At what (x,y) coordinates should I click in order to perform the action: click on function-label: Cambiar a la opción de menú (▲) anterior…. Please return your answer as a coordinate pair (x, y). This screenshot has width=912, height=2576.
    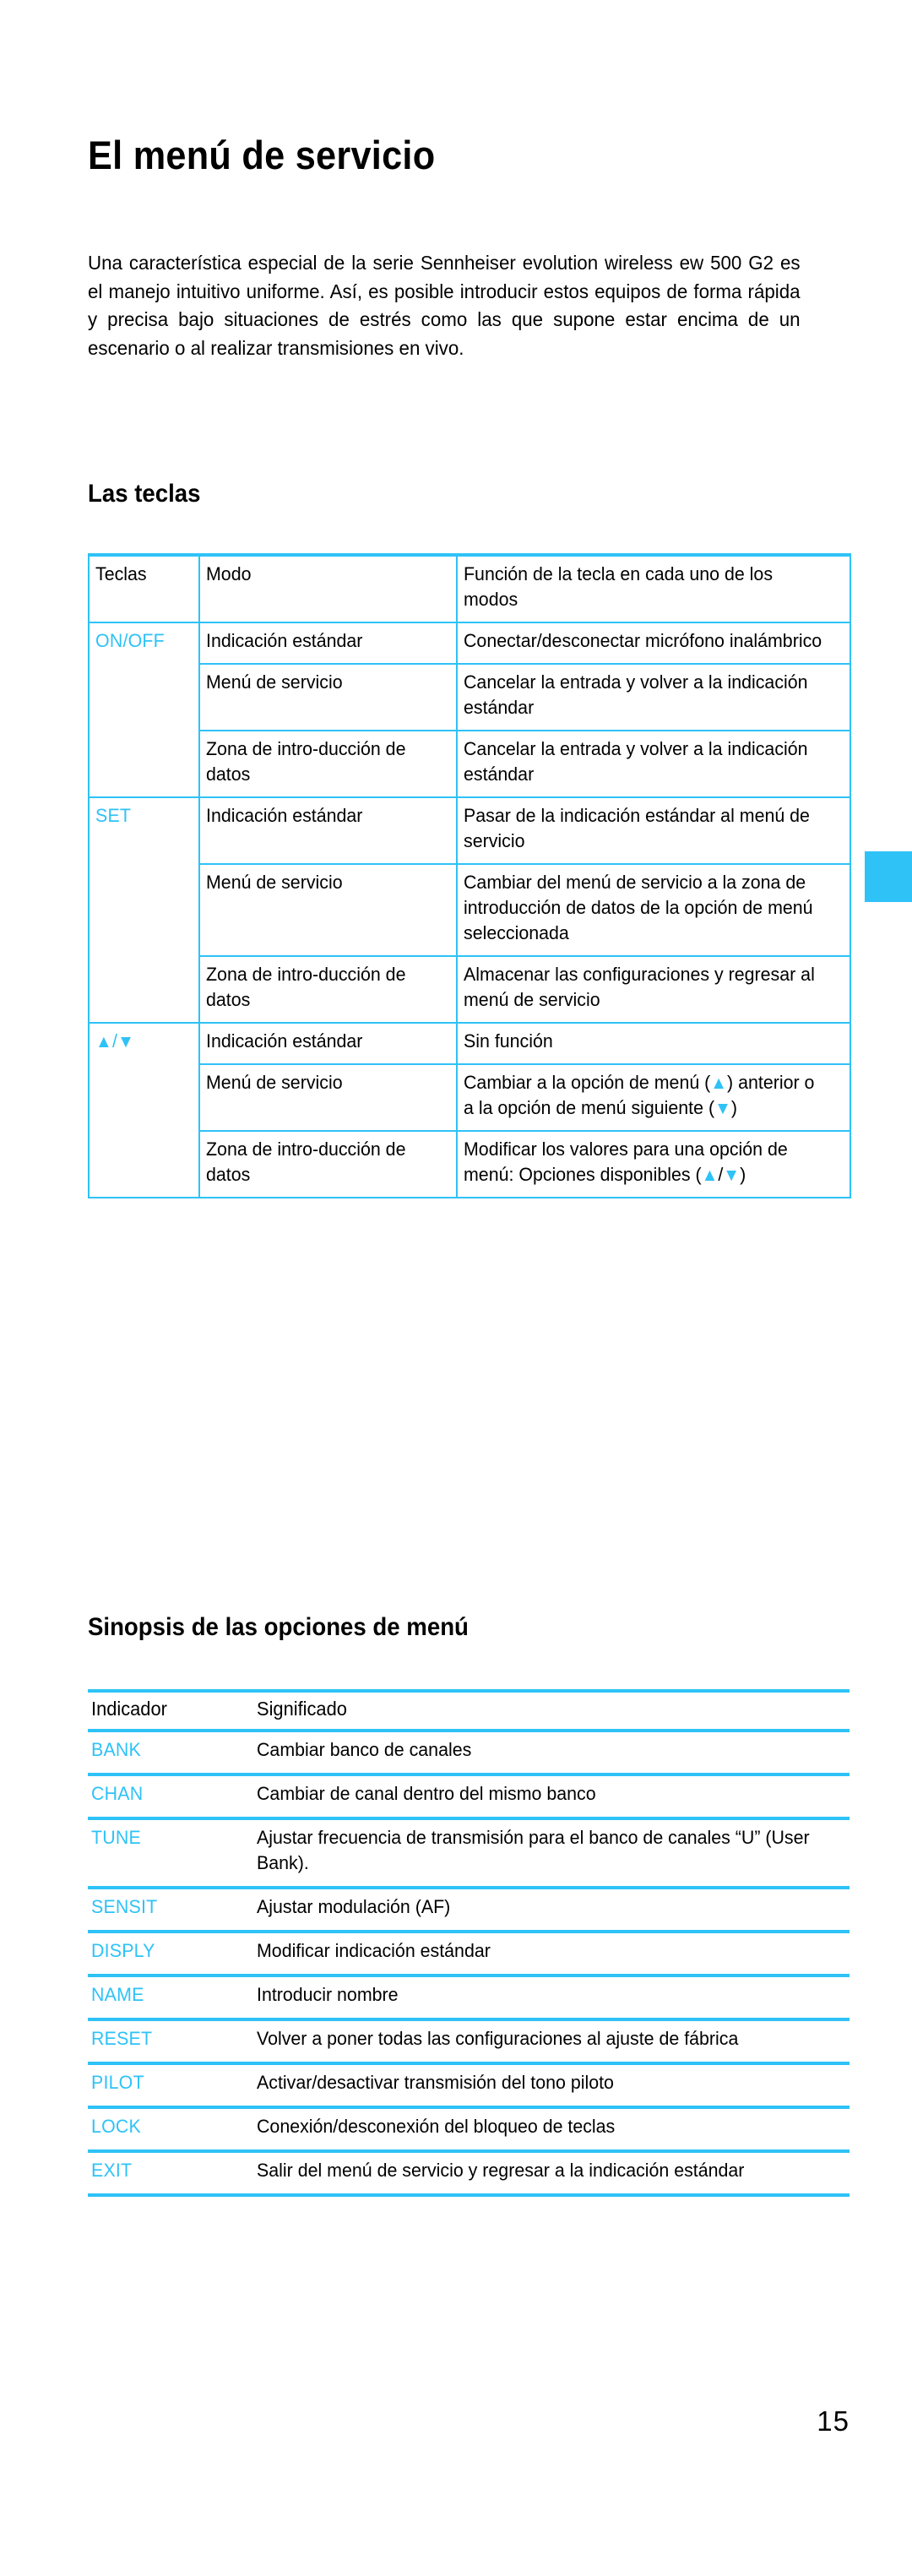
    Looking at the image, I should click on (639, 1095).